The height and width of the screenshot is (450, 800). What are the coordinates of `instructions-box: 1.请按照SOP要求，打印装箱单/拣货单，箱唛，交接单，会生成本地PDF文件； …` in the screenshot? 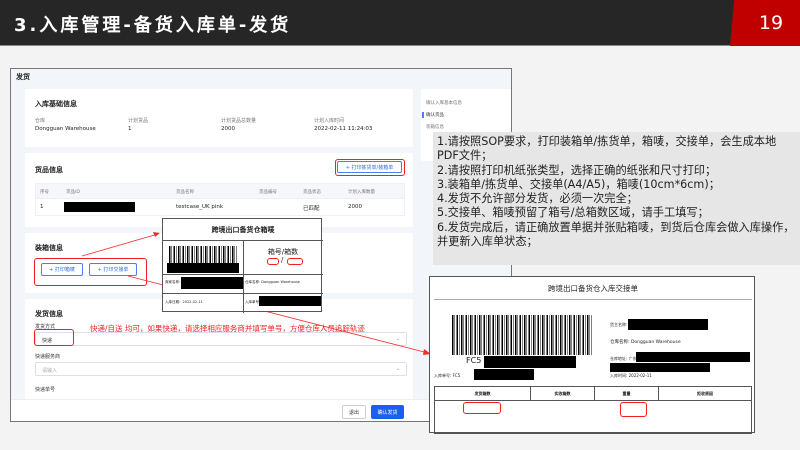 It's located at (616, 198).